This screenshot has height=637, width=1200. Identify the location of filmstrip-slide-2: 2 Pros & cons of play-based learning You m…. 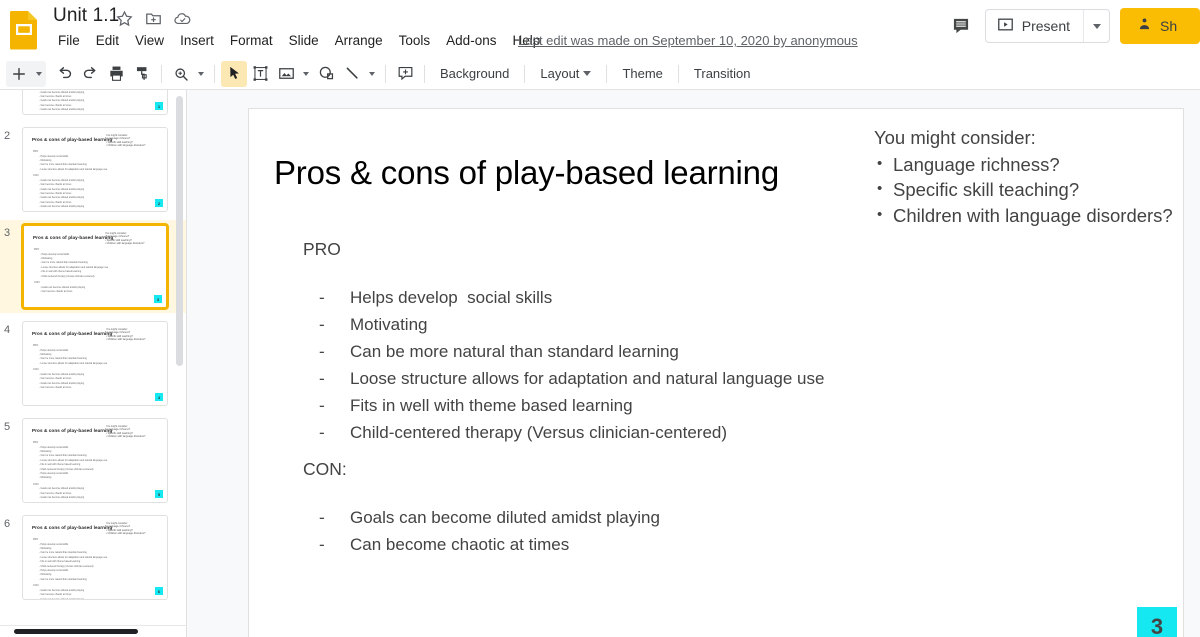
(93, 169).